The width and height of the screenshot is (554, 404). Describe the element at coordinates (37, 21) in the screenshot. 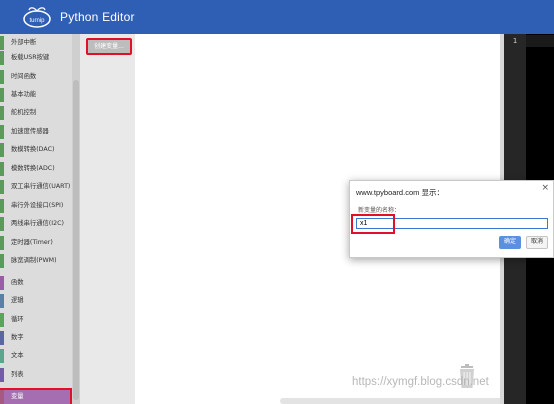

I see `logo-text: turnip` at that location.